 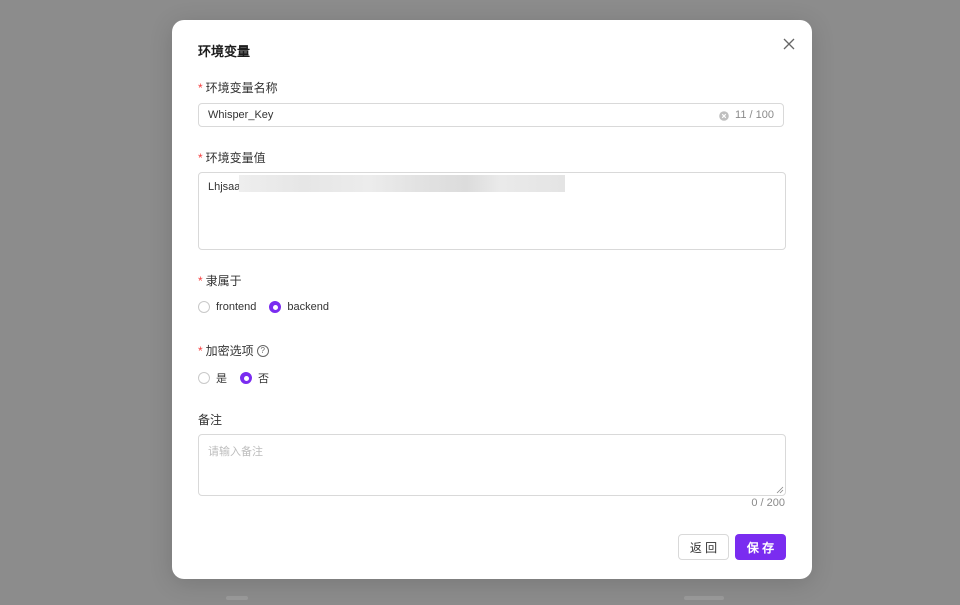 I want to click on encrypt-radio-group: 是 否, so click(x=240, y=378).